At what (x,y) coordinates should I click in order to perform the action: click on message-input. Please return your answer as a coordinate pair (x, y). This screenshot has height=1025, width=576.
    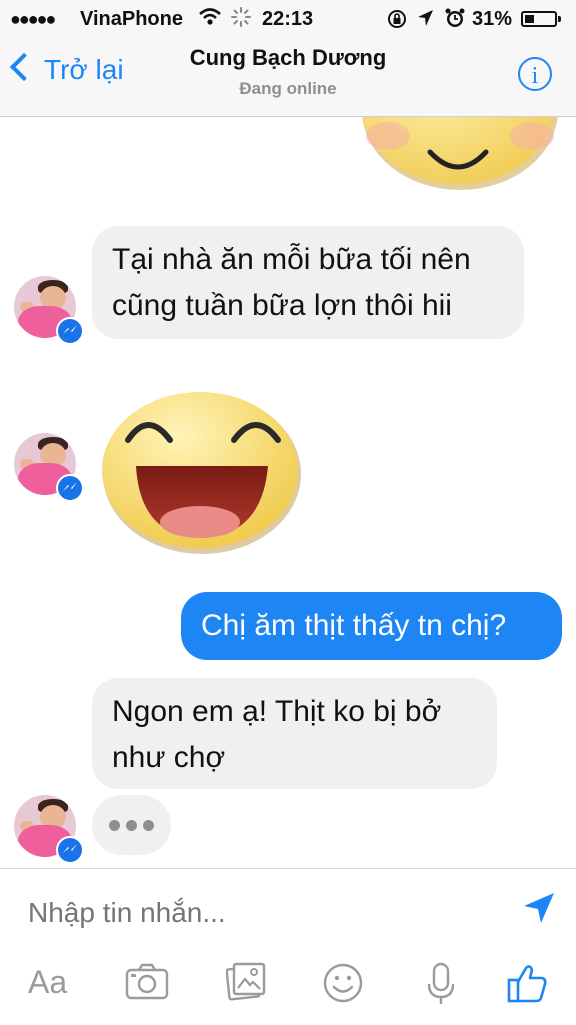
    Looking at the image, I should click on (258, 913).